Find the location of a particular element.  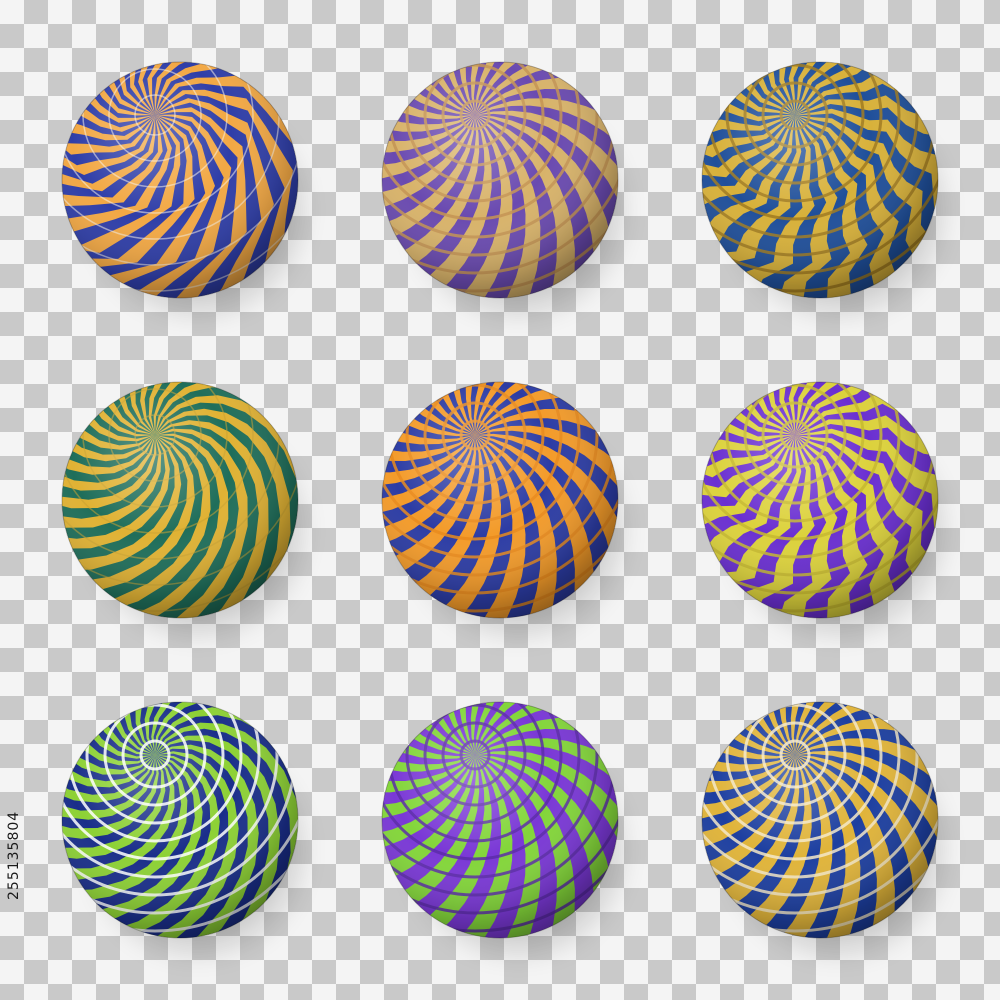

sphere-arrows-purple-yellow is located at coordinates (829, 515).